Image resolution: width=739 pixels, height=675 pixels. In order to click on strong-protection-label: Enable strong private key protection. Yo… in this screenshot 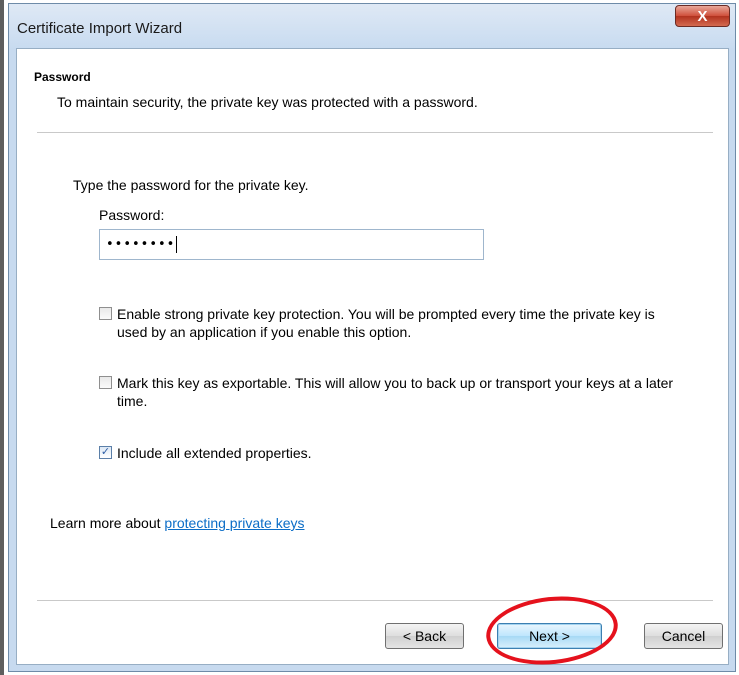, I will do `click(386, 323)`.